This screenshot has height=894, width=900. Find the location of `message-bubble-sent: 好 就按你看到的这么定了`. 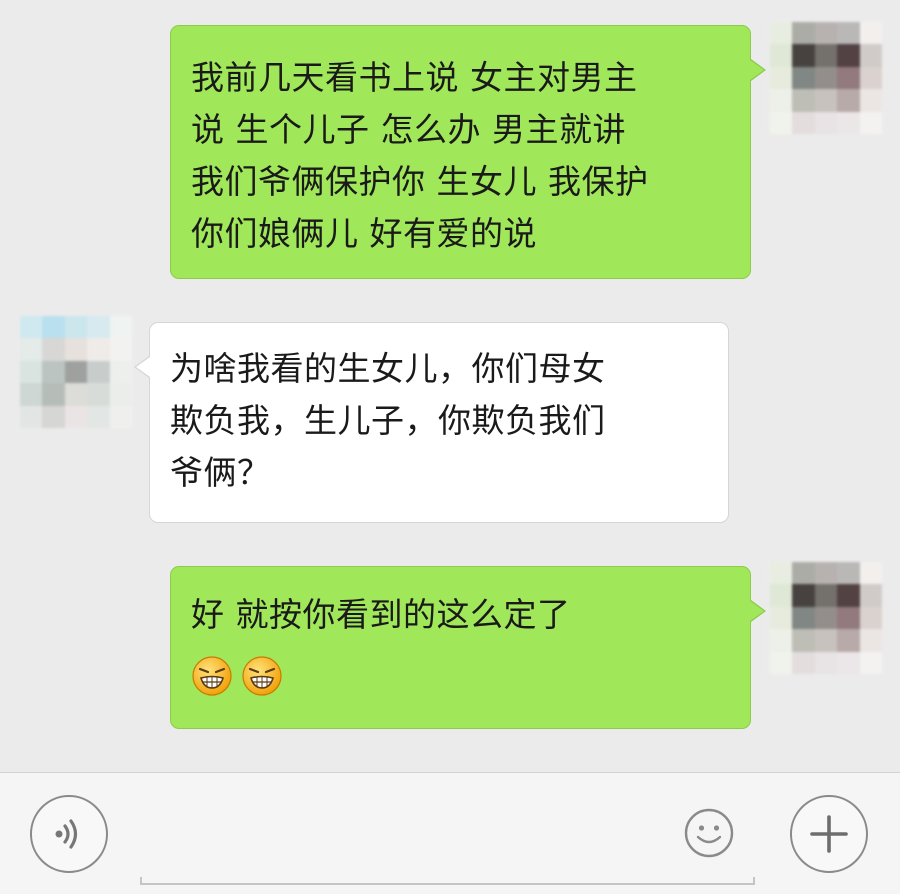

message-bubble-sent: 好 就按你看到的这么定了 is located at coordinates (468, 647).